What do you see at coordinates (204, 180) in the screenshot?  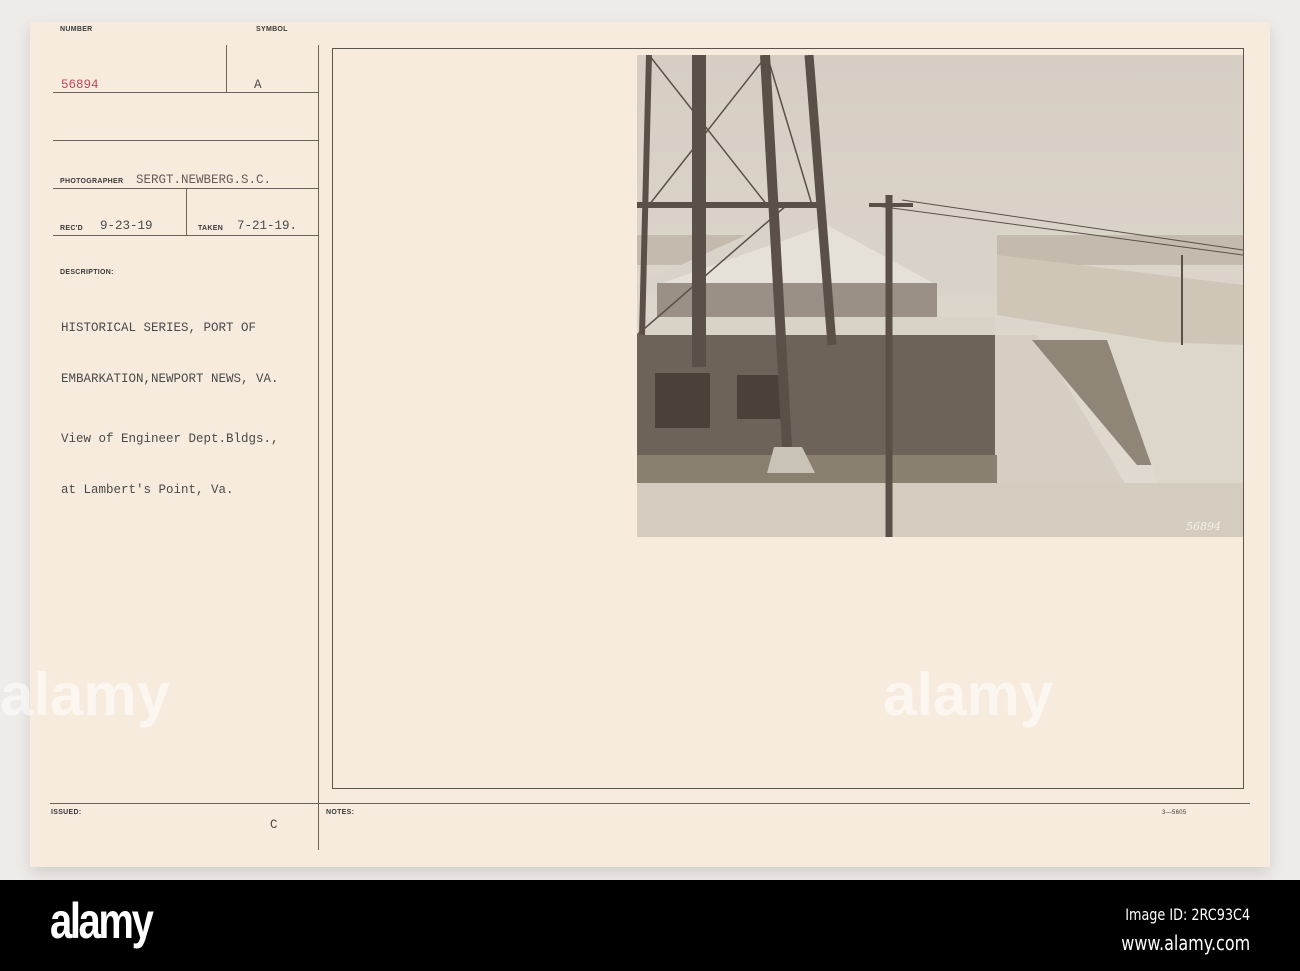 I see `photographer-value: SERGT.NEWBERG.S.C.` at bounding box center [204, 180].